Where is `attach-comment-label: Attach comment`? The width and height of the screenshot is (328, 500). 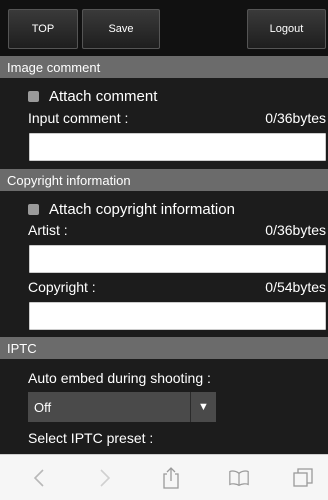
attach-comment-label: Attach comment is located at coordinates (103, 96).